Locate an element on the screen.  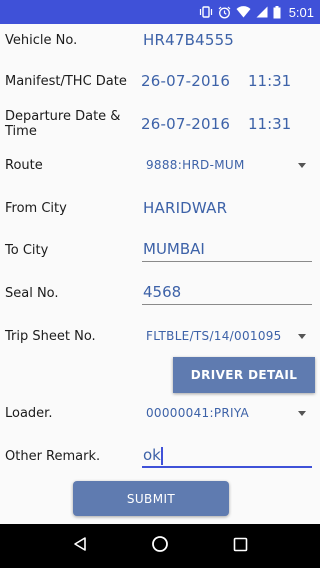
from-city-label: From City is located at coordinates (36, 208).